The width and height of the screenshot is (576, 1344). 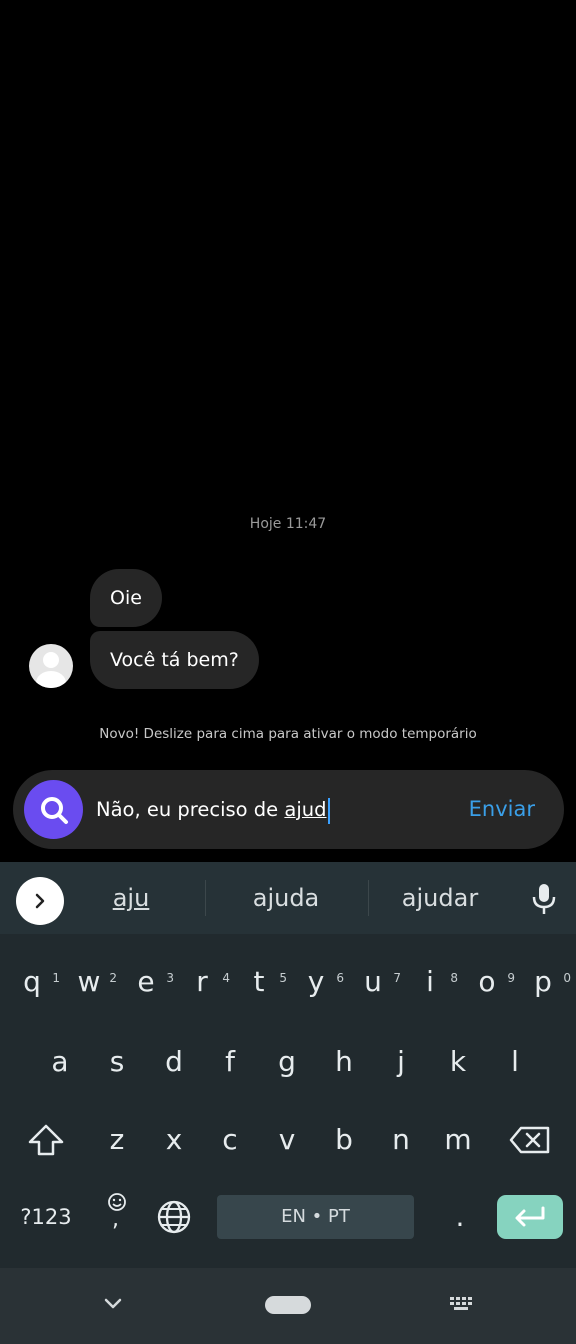 I want to click on enter-key, so click(x=530, y=1217).